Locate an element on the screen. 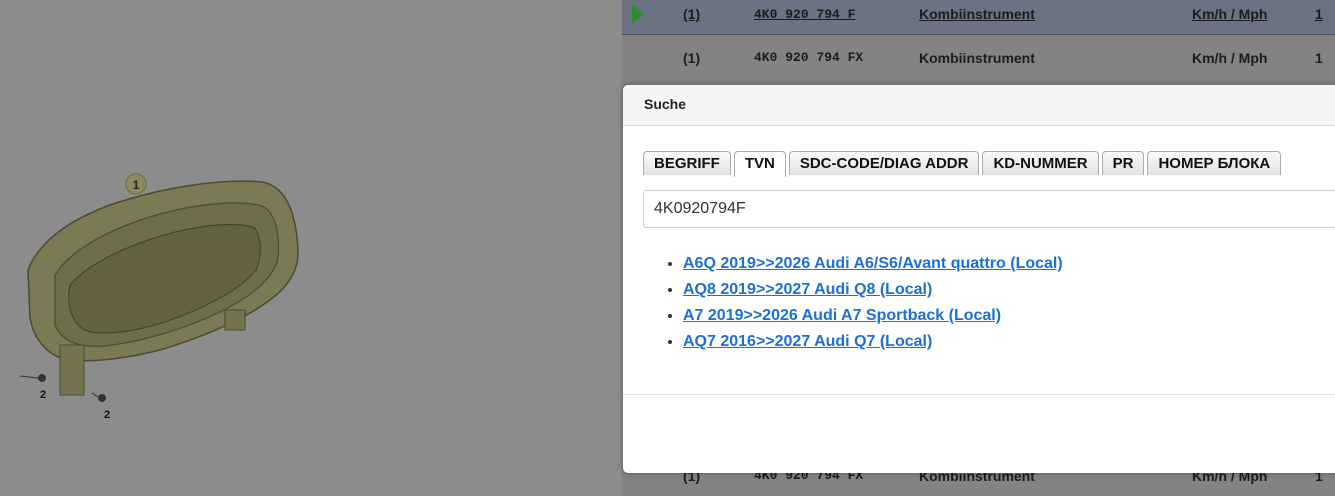  dialog-footer-divider is located at coordinates (979, 394).